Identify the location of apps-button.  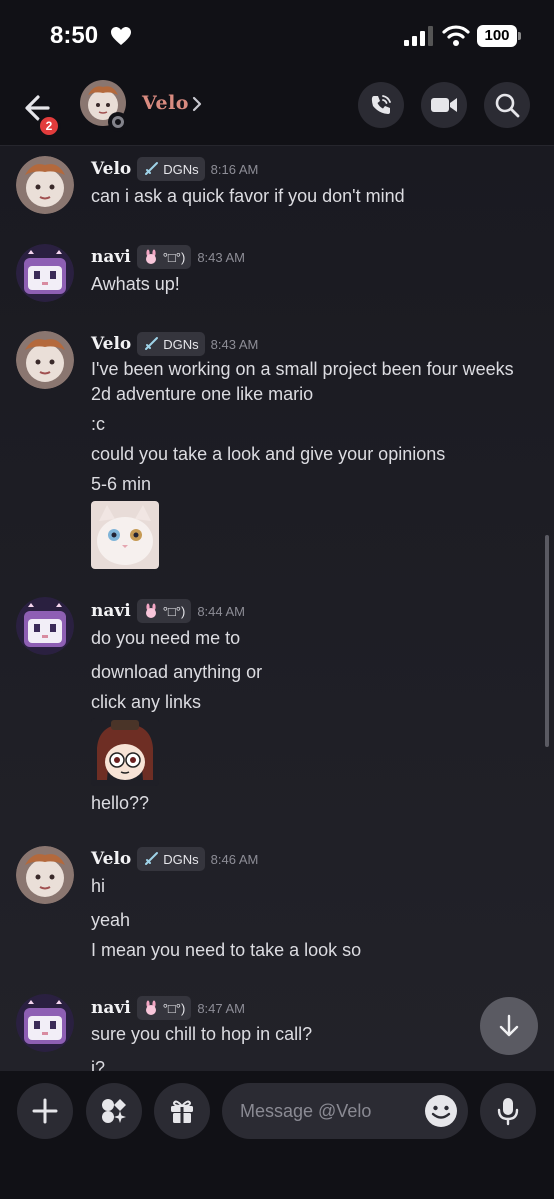
(114, 1111).